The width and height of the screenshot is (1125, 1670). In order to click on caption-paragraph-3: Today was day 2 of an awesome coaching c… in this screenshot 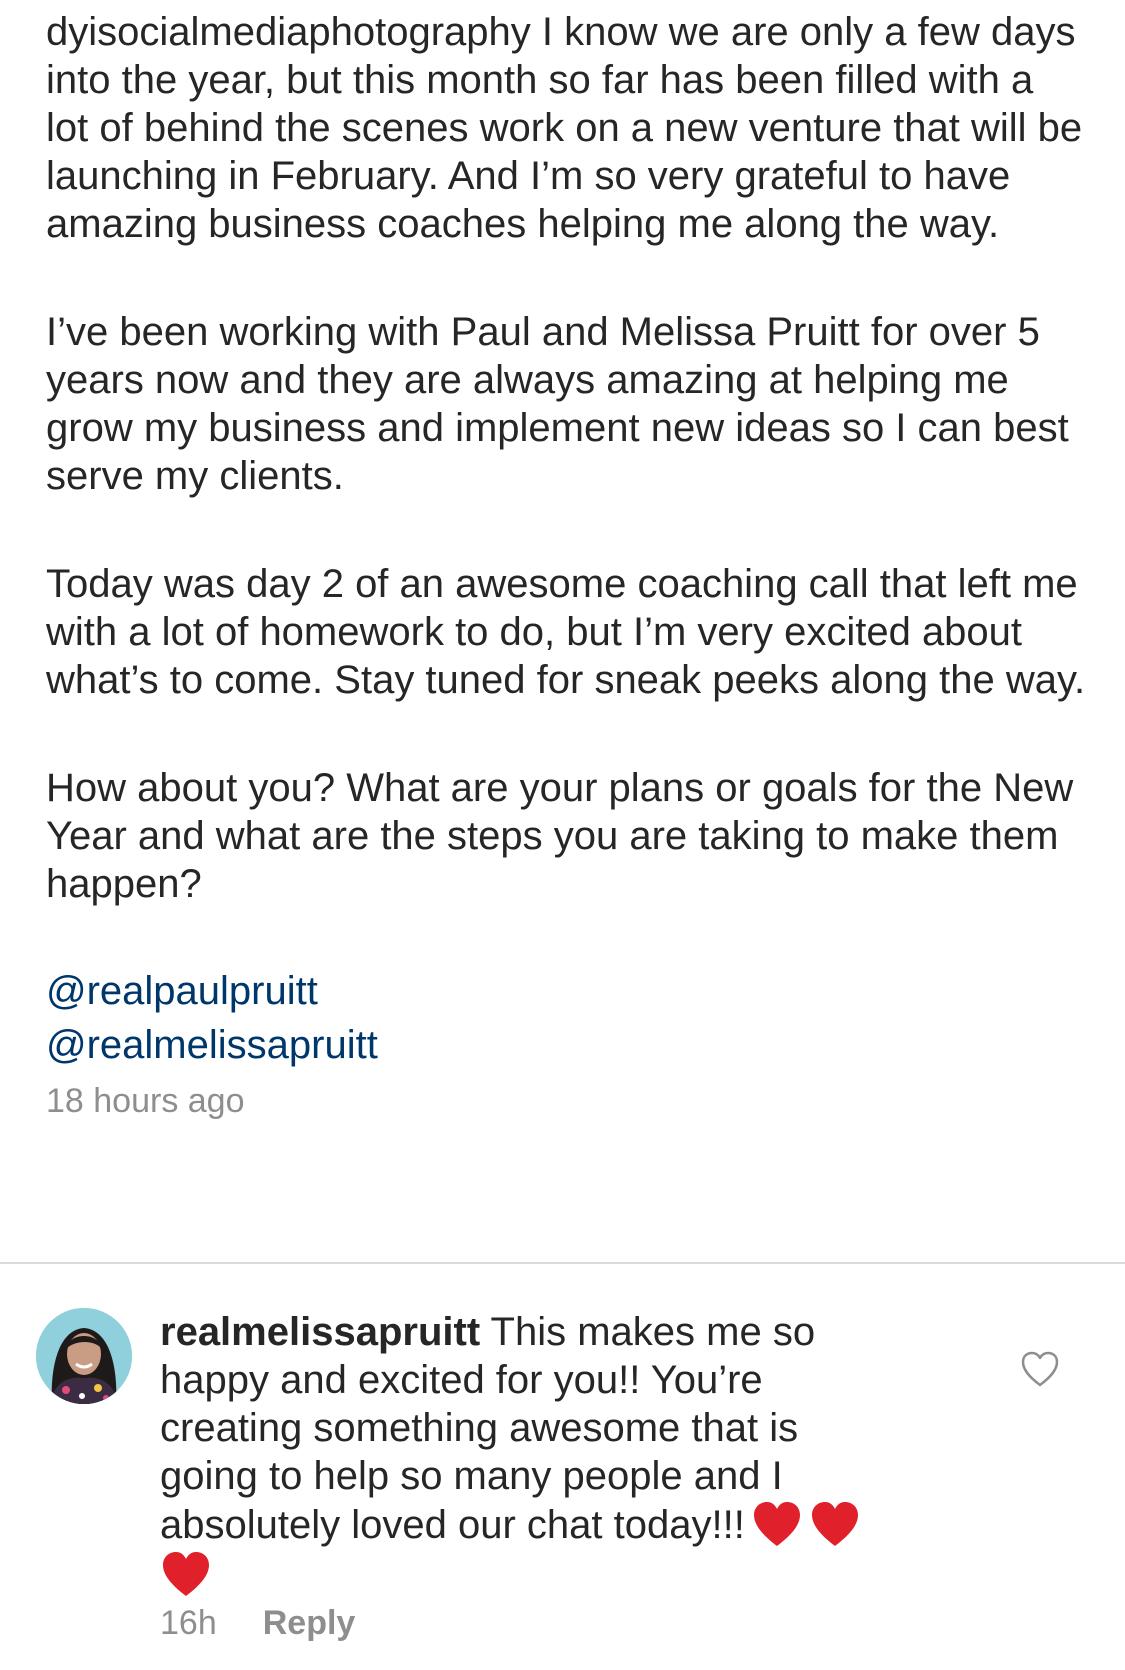, I will do `click(566, 632)`.